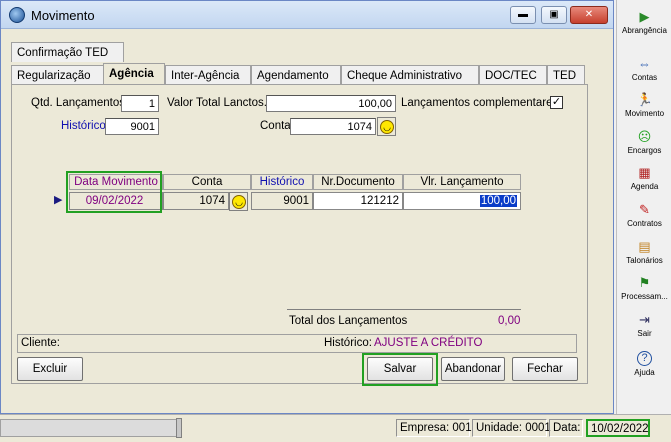 This screenshot has width=671, height=442. Describe the element at coordinates (644, 63) in the screenshot. I see `contas-icon: ⇔` at that location.